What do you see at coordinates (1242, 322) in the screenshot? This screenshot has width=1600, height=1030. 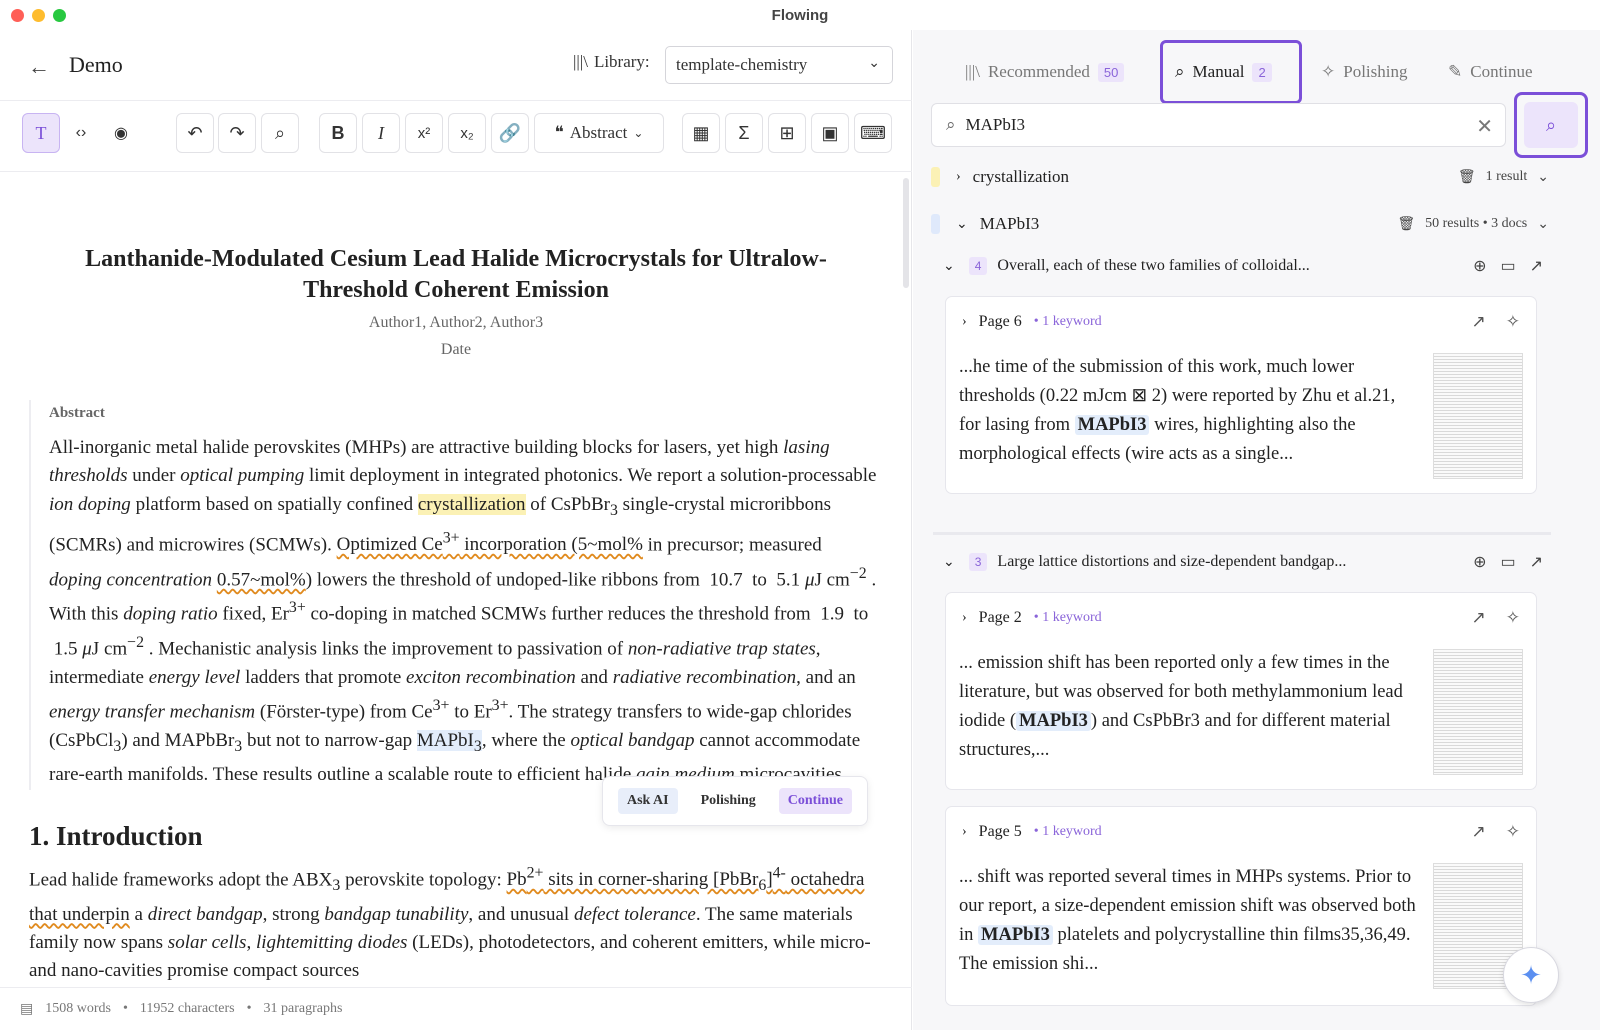 I see `page-result-header: › Page 6 • 1 keyword ↗ ✧` at bounding box center [1242, 322].